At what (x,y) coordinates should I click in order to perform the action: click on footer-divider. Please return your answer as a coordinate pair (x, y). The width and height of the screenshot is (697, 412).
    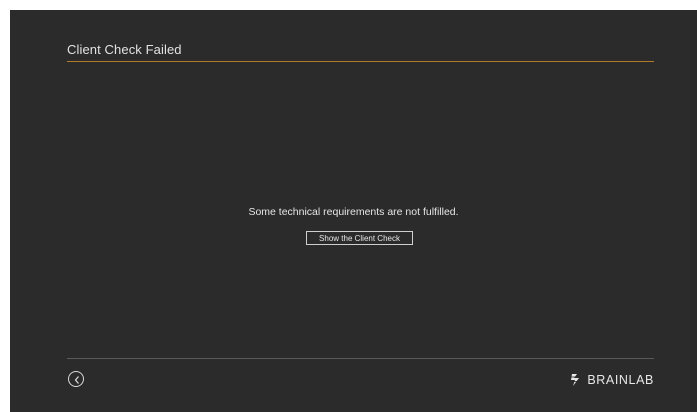
    Looking at the image, I should click on (360, 358).